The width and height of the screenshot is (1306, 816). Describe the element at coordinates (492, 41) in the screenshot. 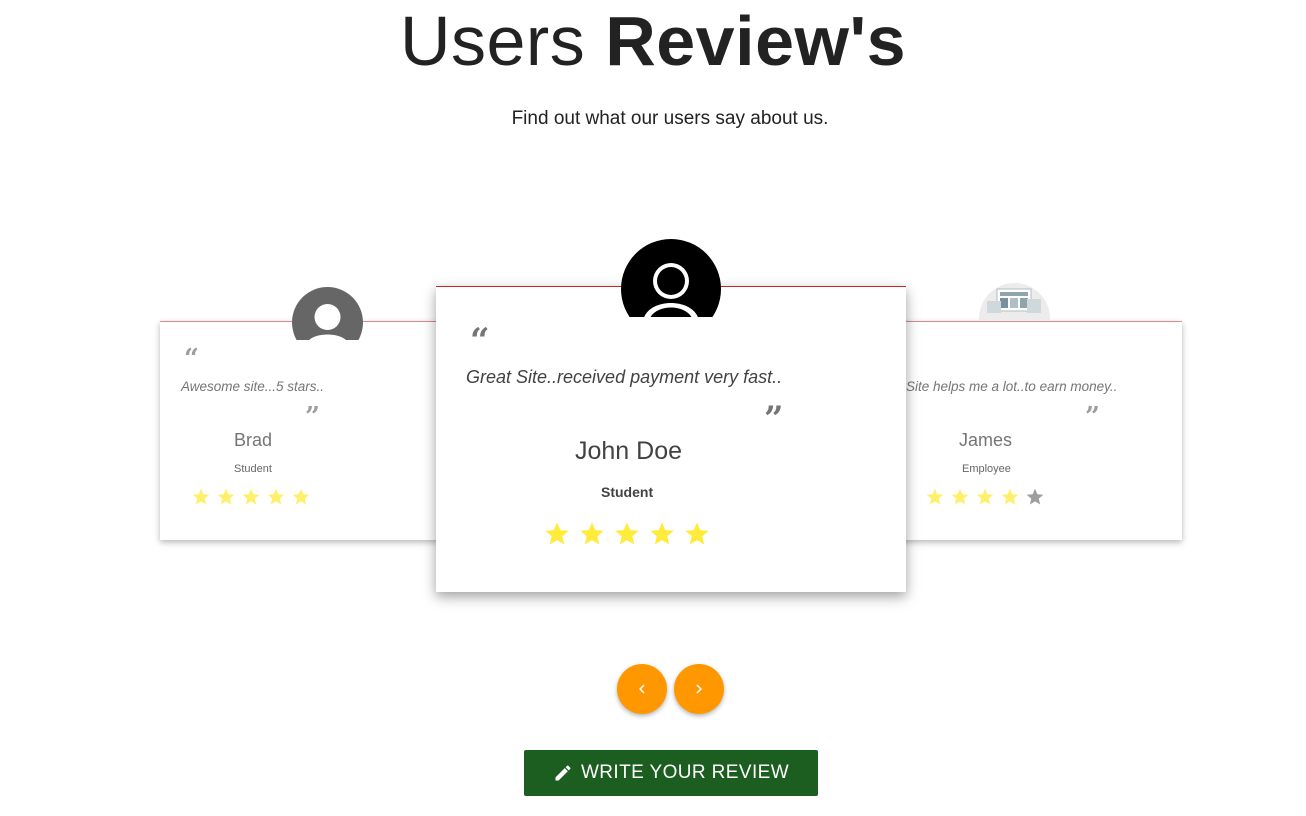

I see `title-light: Users` at that location.